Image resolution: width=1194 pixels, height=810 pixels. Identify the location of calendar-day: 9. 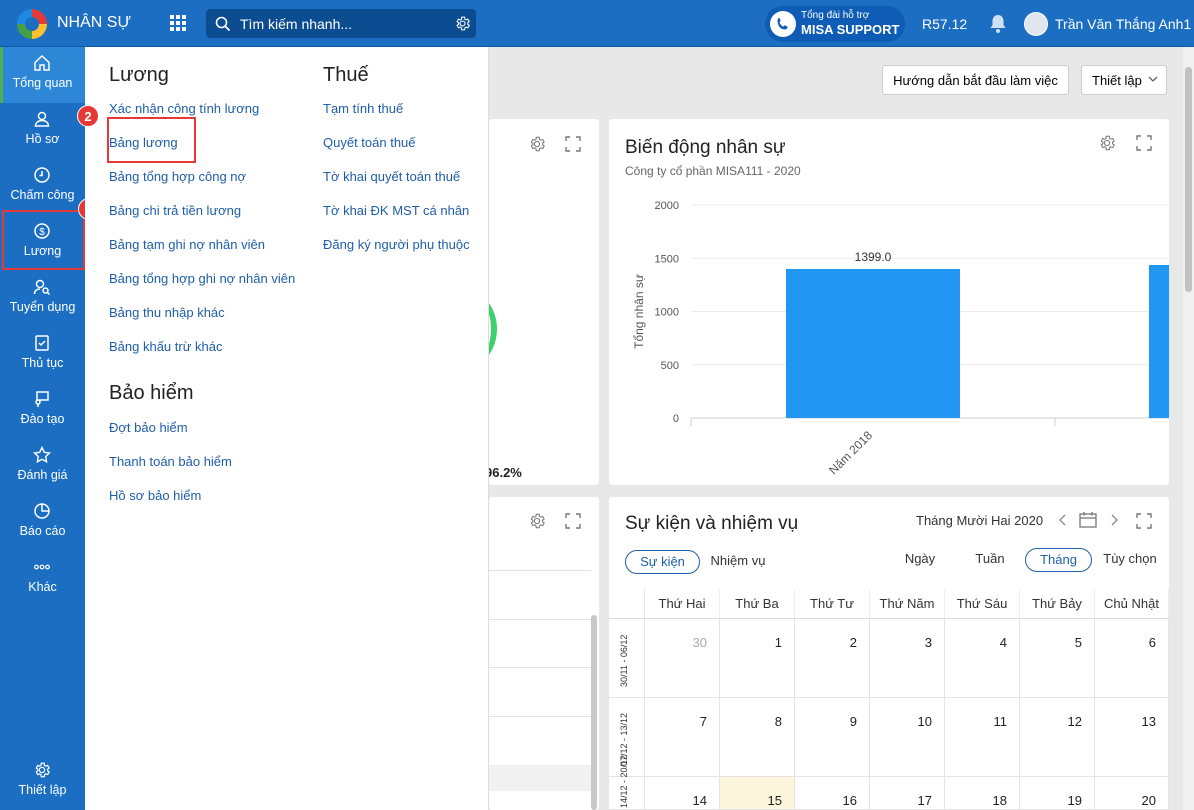
(832, 737).